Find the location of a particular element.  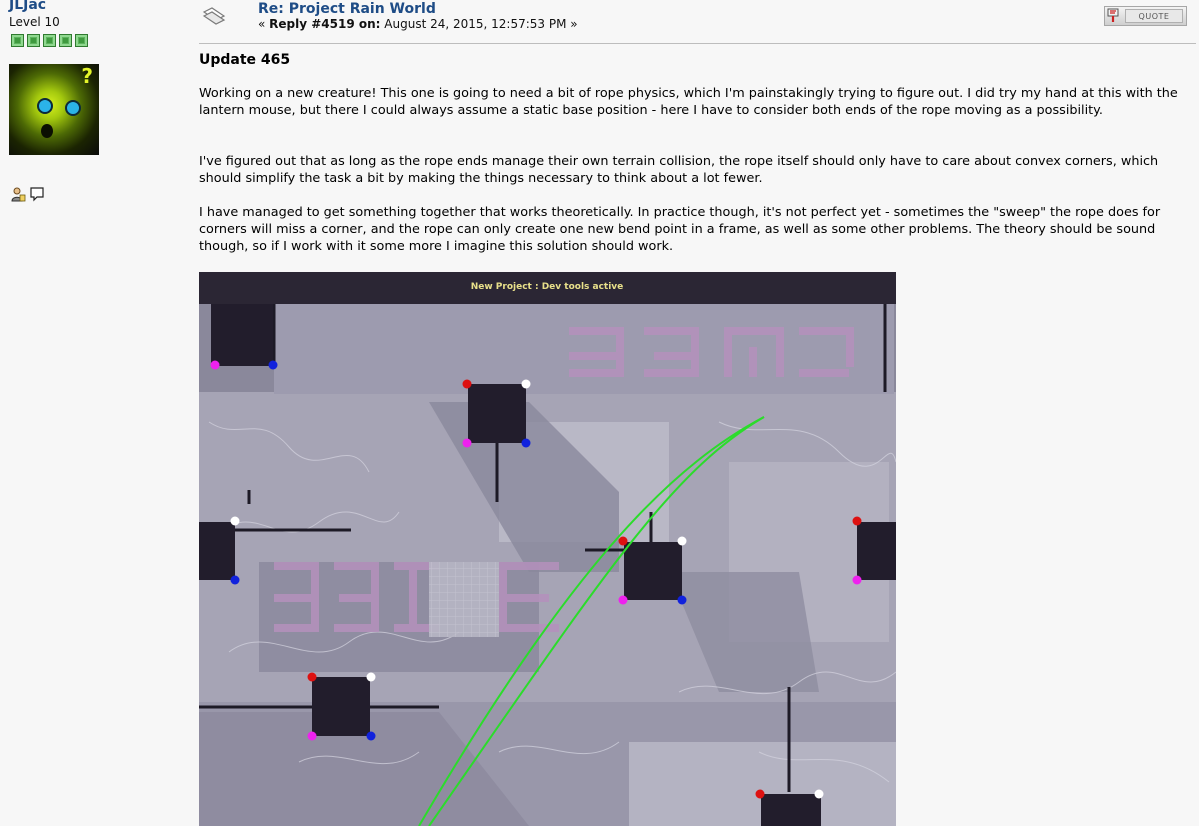

profile-icons is located at coordinates (27, 194).